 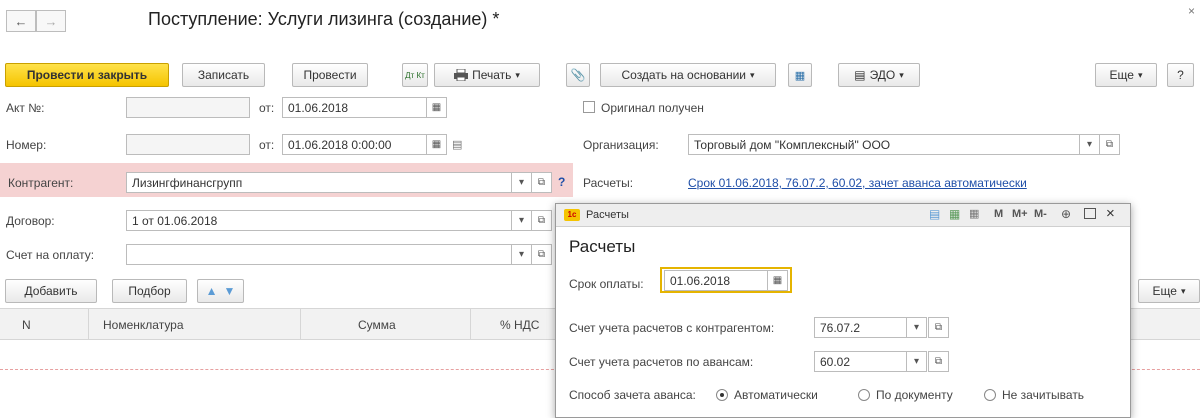 I want to click on table-more-button: Еще ▾, so click(x=1169, y=291).